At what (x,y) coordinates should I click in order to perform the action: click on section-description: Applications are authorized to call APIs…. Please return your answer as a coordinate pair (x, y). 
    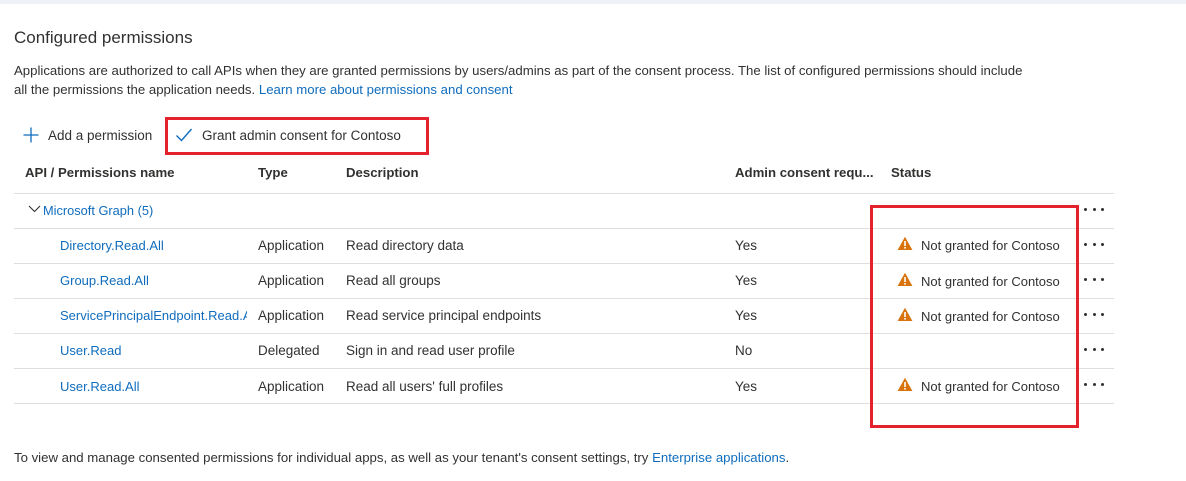
    Looking at the image, I should click on (569, 80).